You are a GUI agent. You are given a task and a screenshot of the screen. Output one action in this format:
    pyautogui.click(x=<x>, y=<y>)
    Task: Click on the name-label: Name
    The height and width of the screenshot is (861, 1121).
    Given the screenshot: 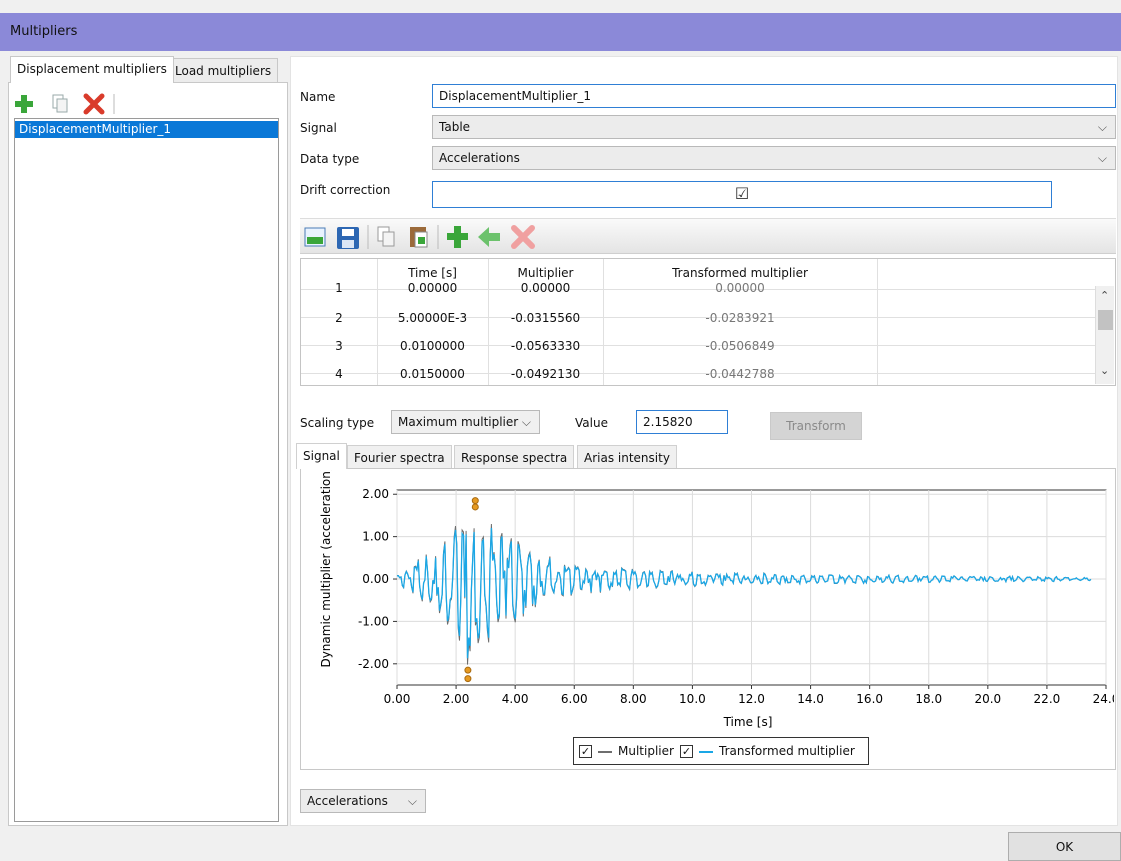 What is the action you would take?
    pyautogui.click(x=318, y=97)
    